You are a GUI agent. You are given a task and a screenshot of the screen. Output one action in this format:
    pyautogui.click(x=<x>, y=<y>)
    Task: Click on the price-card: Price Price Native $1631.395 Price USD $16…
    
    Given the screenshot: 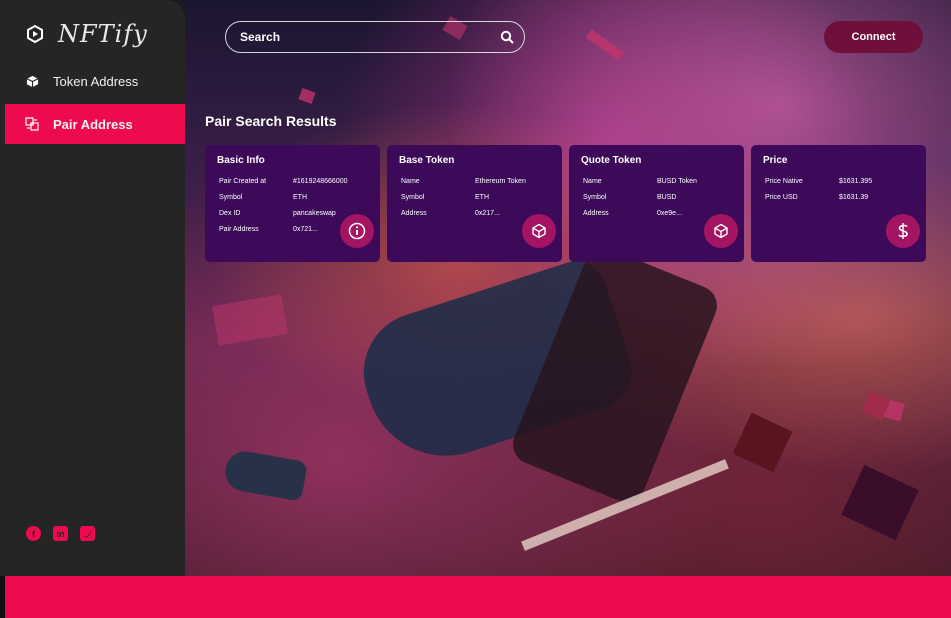 What is the action you would take?
    pyautogui.click(x=838, y=203)
    